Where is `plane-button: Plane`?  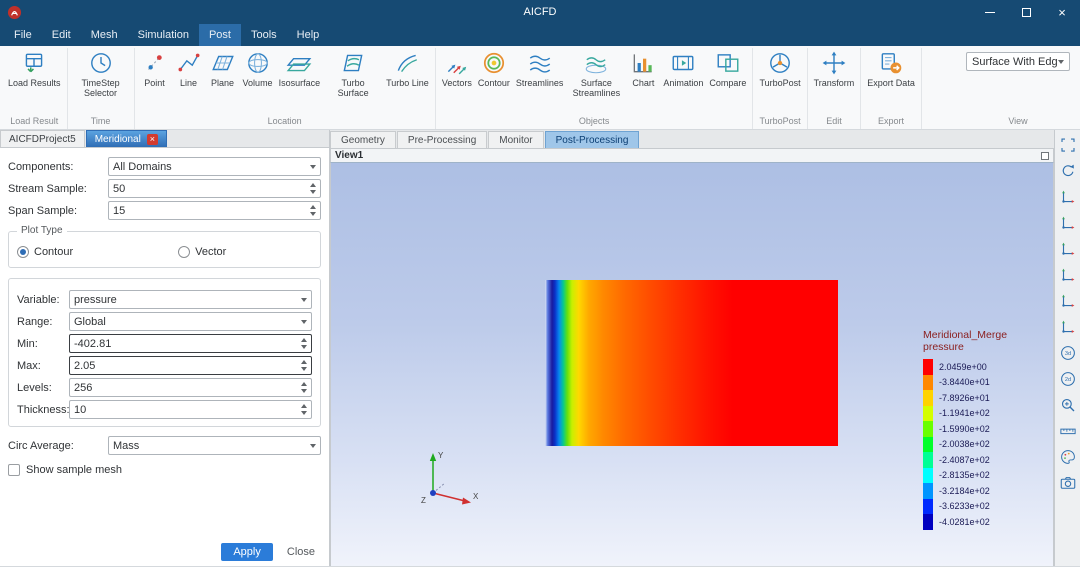 plane-button: Plane is located at coordinates (223, 69).